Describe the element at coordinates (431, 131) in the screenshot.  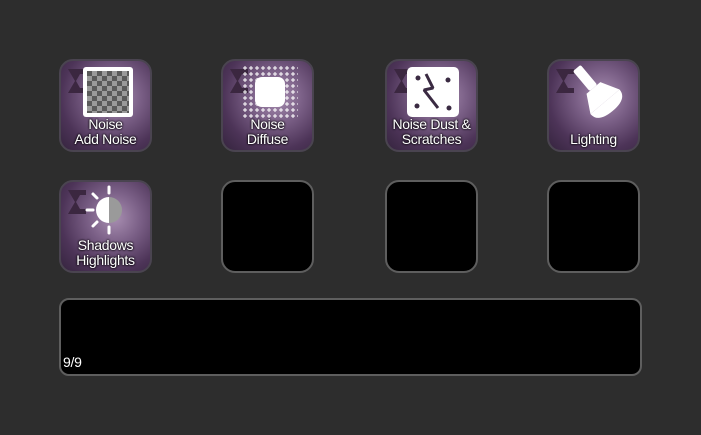
I see `key-label: Noise Dust & Scratches` at that location.